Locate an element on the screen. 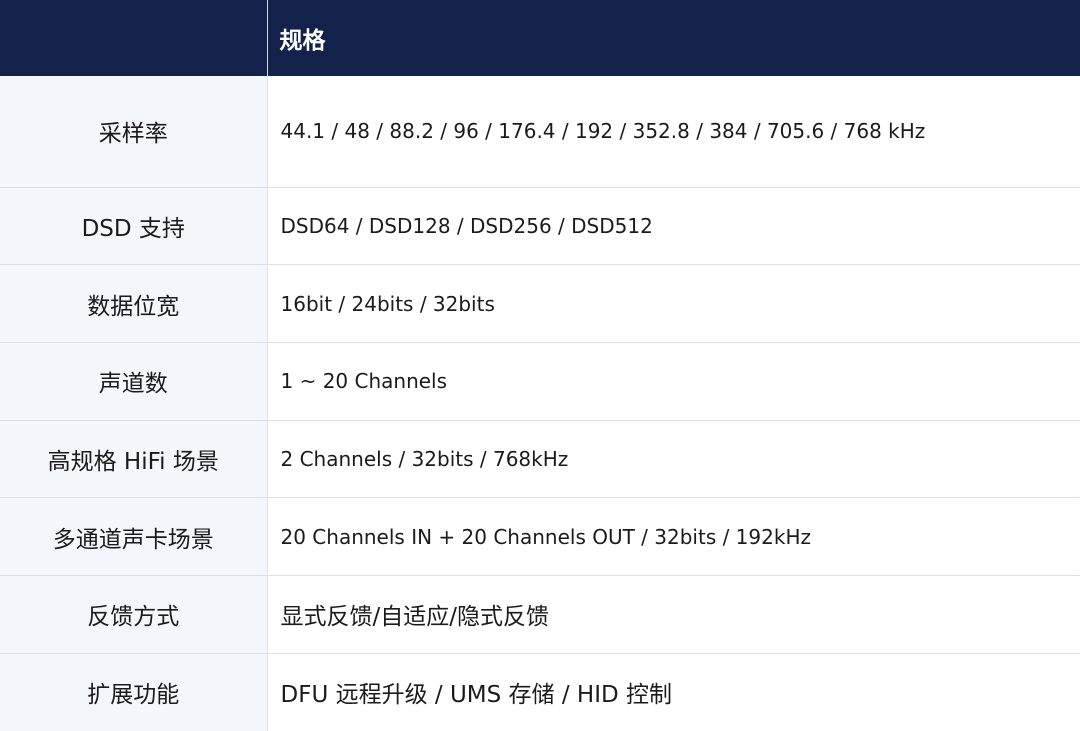  row-value-bit-depth: 16bit / 24bits / 32bits is located at coordinates (673, 304).